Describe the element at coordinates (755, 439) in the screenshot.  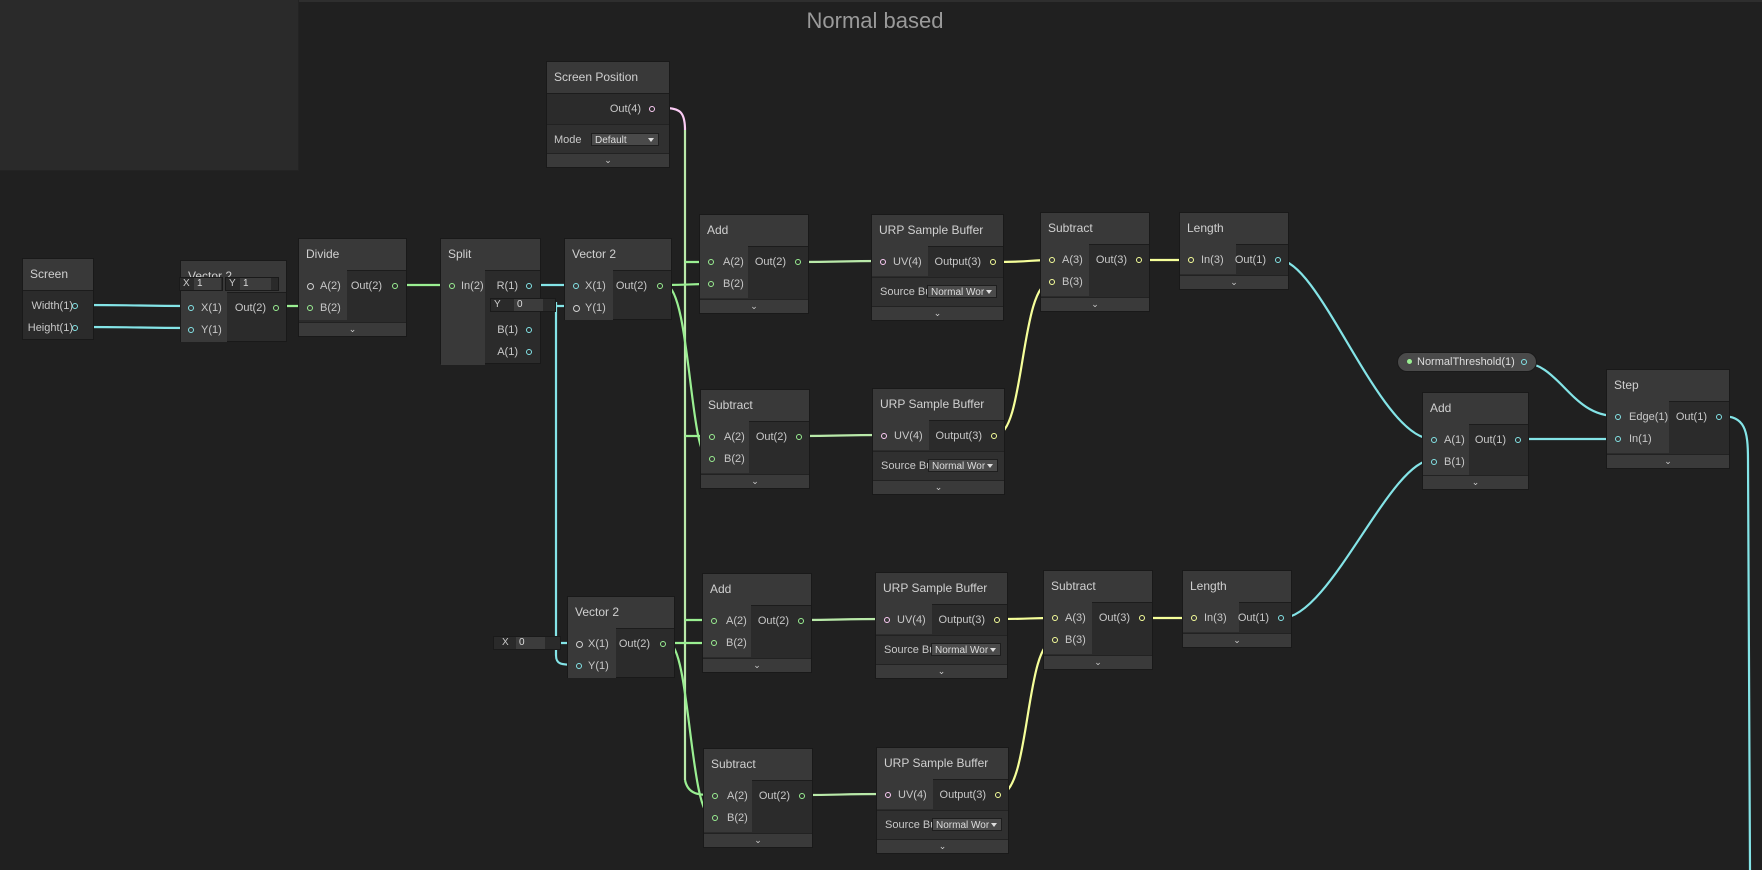
I see `node-subtract-1: Subtract A(2) B(2) Out(2) ⌄` at that location.